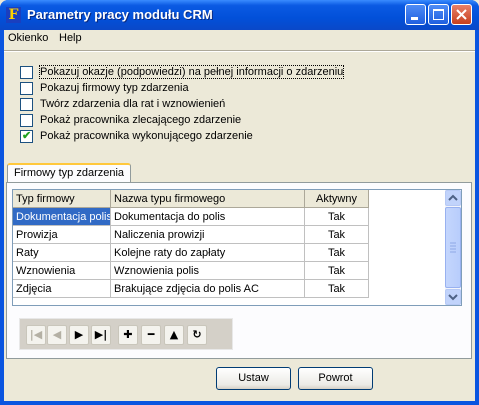  What do you see at coordinates (207, 270) in the screenshot?
I see `cell-nazwa: Wznowienia polis` at bounding box center [207, 270].